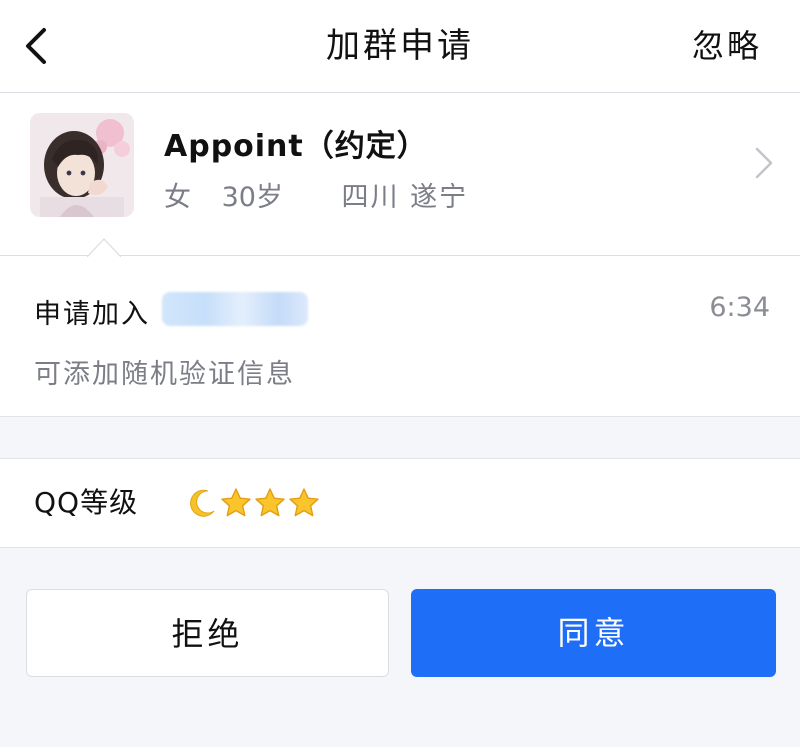 The width and height of the screenshot is (800, 747). Describe the element at coordinates (764, 163) in the screenshot. I see `chevron-right-icon` at that location.